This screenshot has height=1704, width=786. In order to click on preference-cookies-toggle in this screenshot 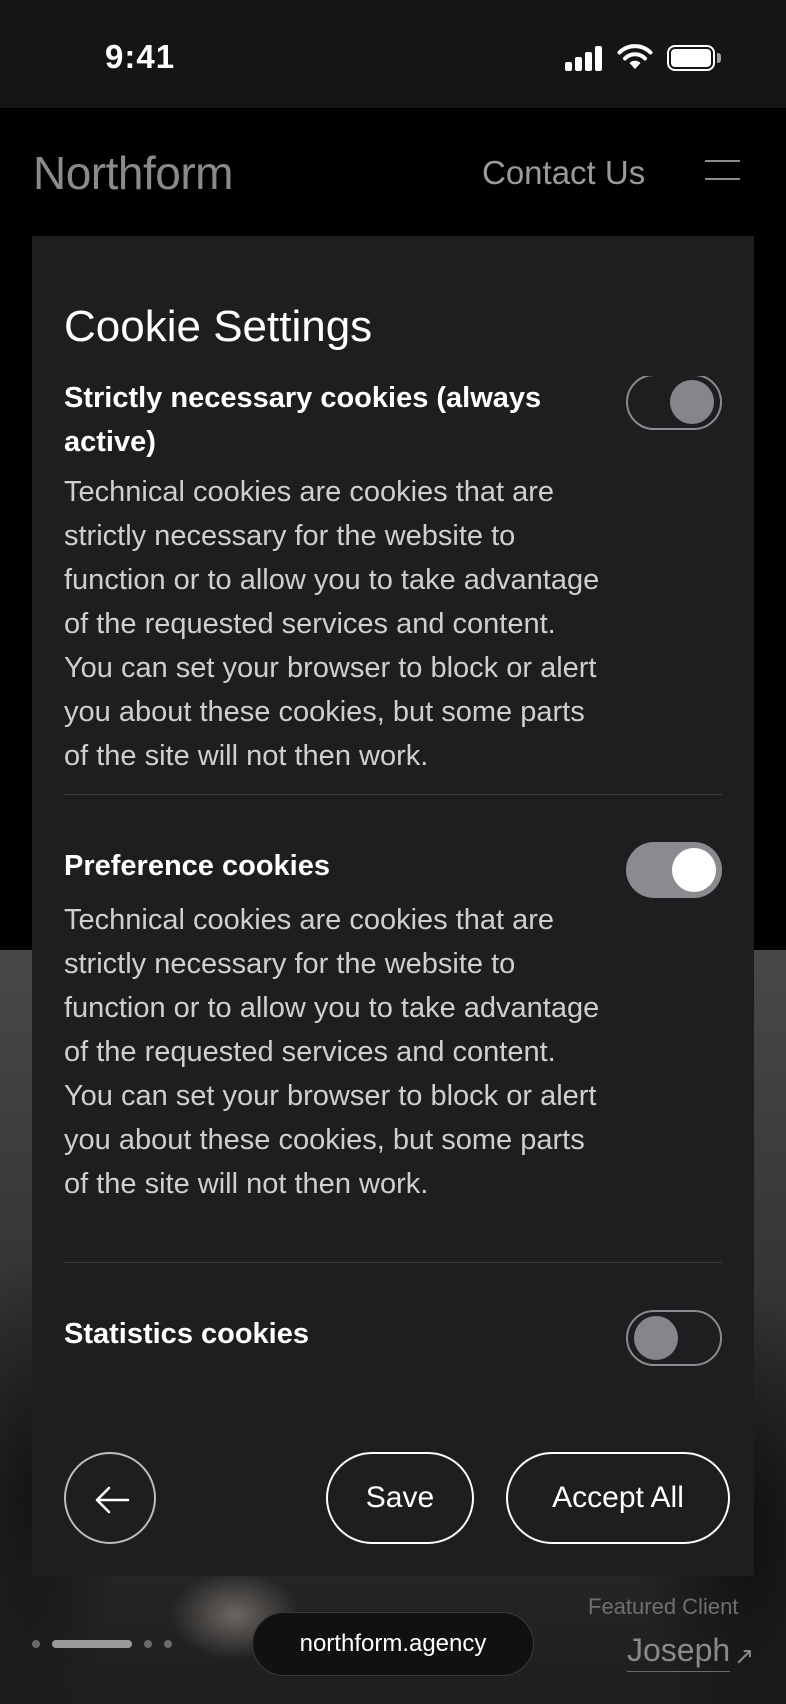, I will do `click(674, 870)`.